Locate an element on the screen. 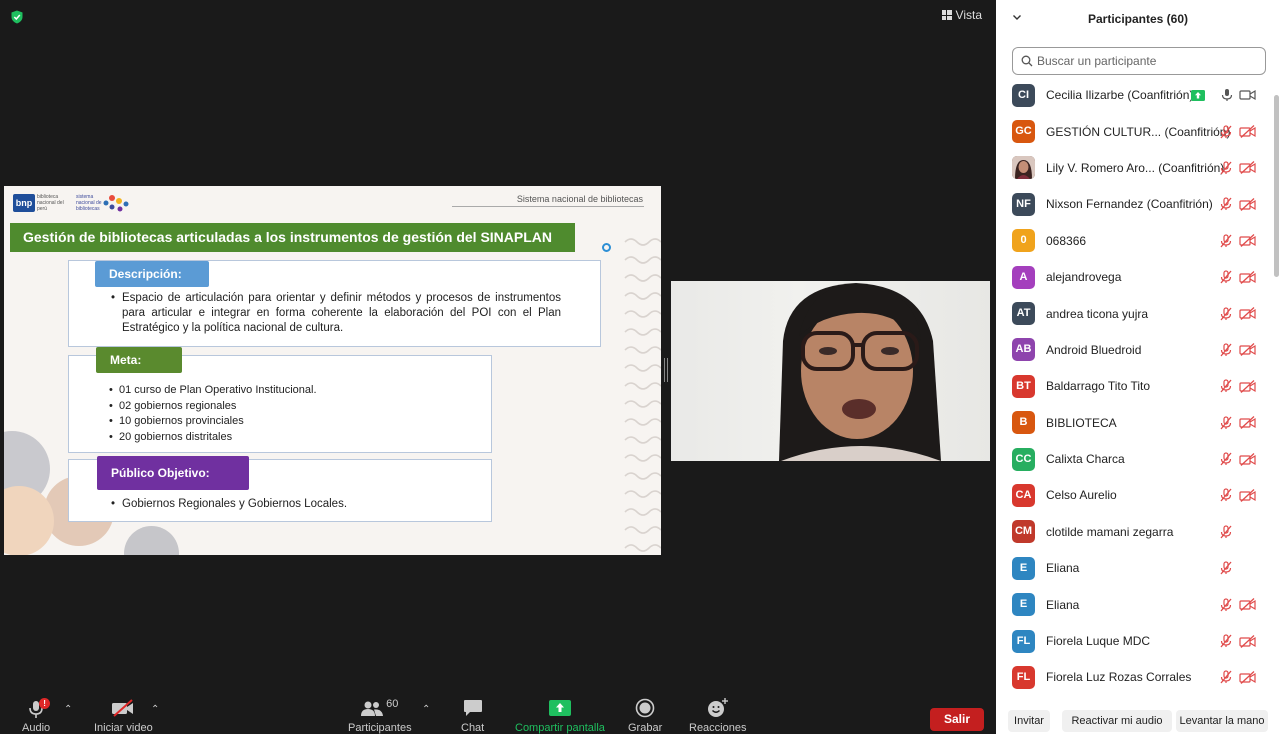 Image resolution: width=1280 pixels, height=734 pixels. participant-row: CM clotilde mamani zegarra is located at coordinates (1133, 532).